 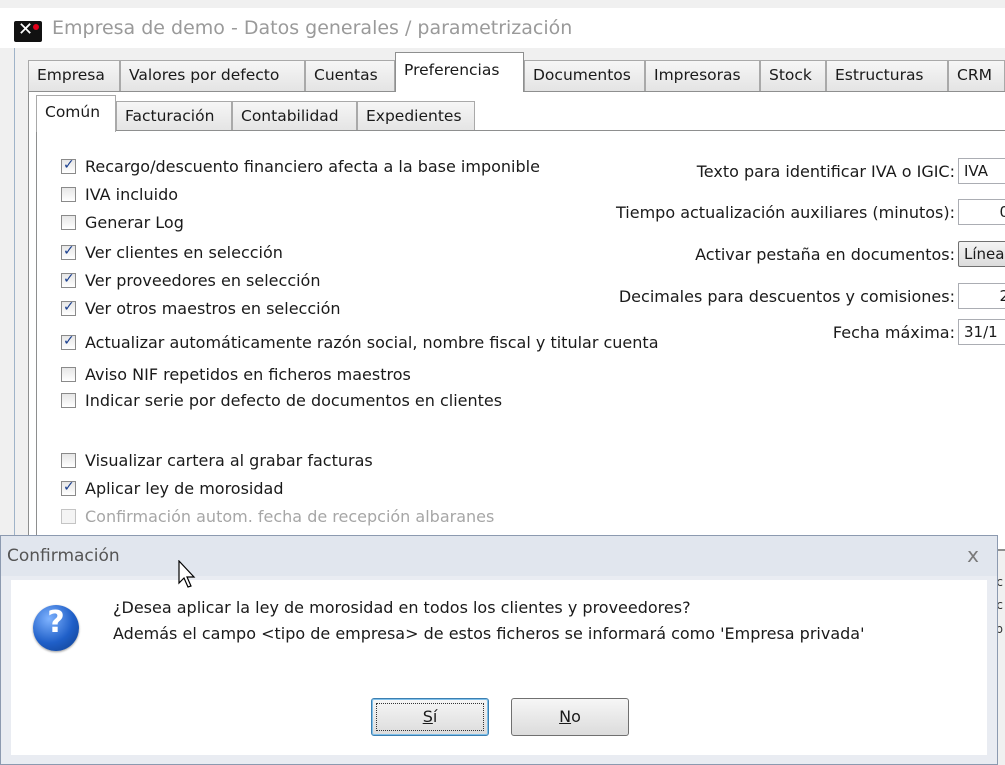 I want to click on no-accel: N, so click(x=565, y=716).